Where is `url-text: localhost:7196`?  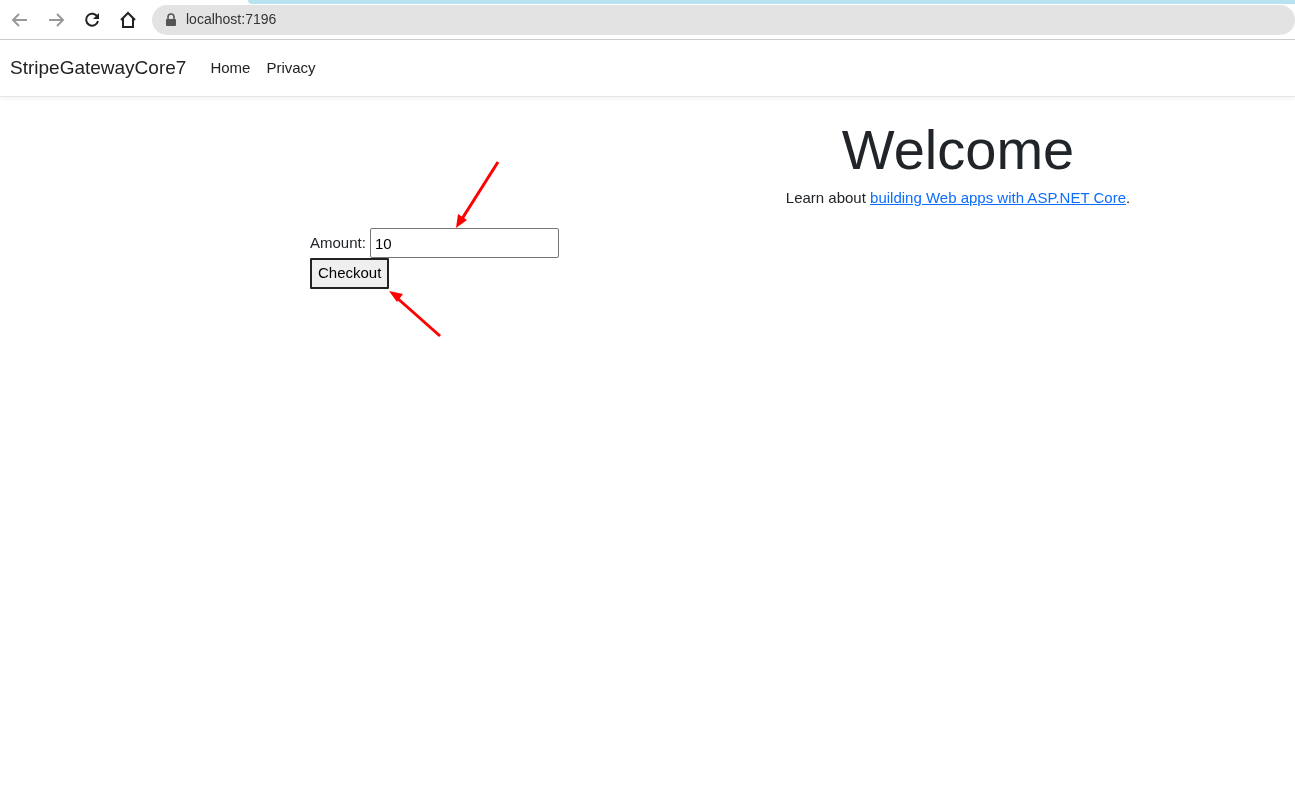 url-text: localhost:7196 is located at coordinates (231, 19).